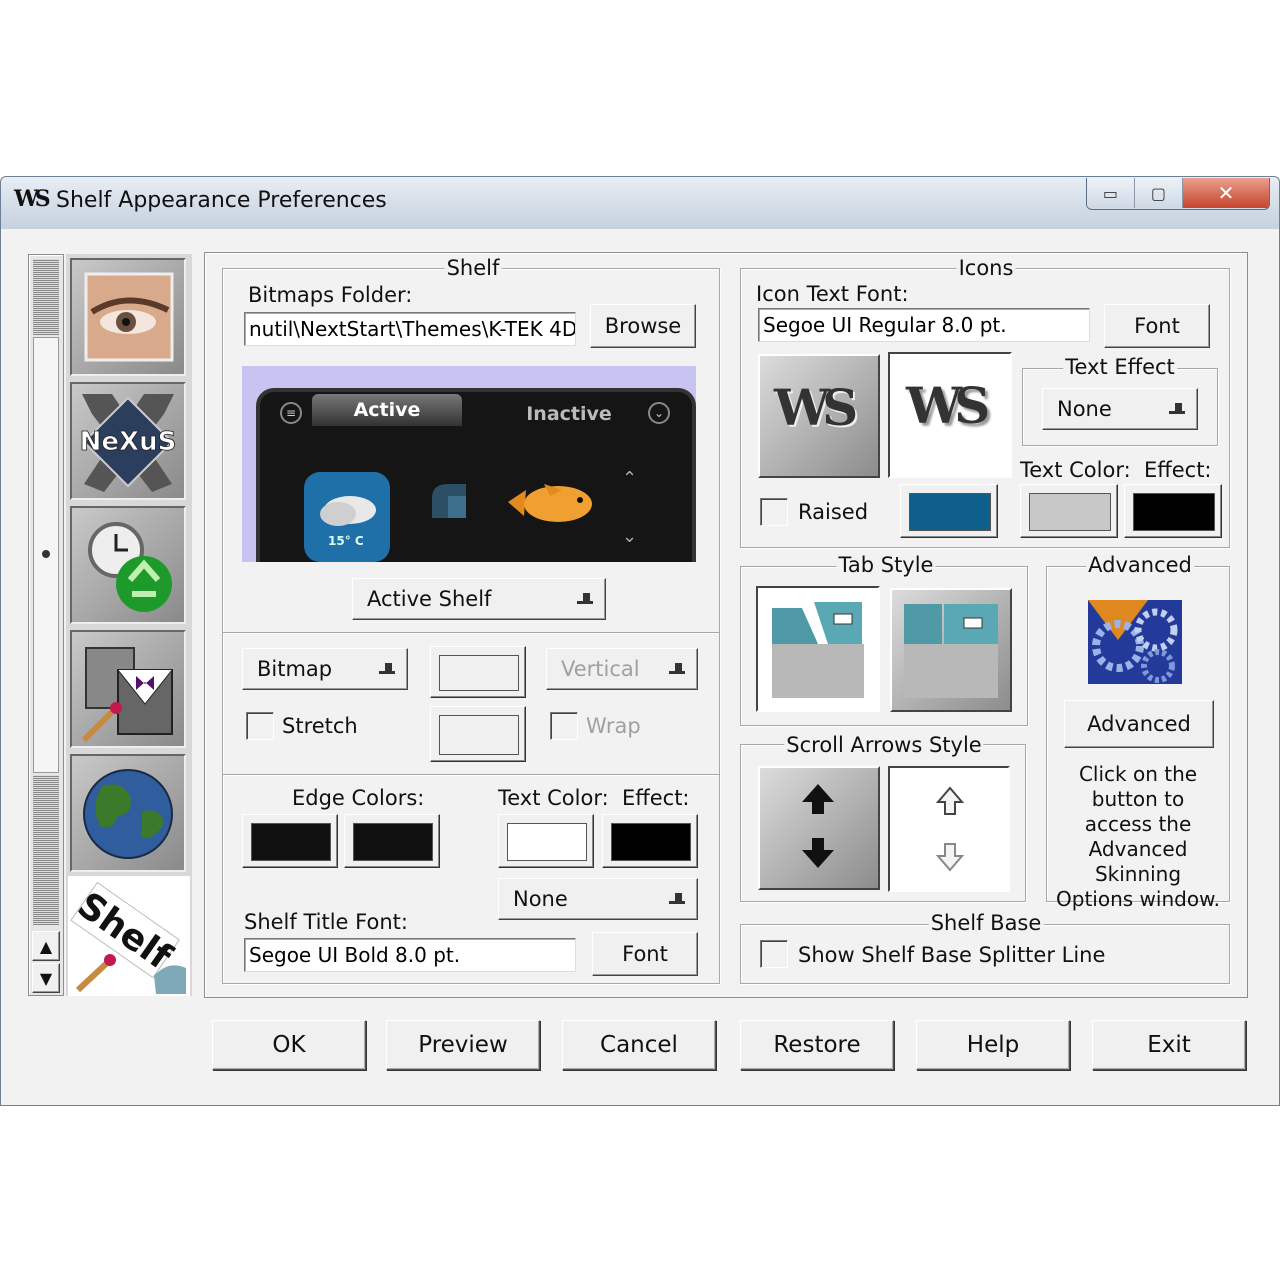  I want to click on ws-logo-icon: WS, so click(816, 407).